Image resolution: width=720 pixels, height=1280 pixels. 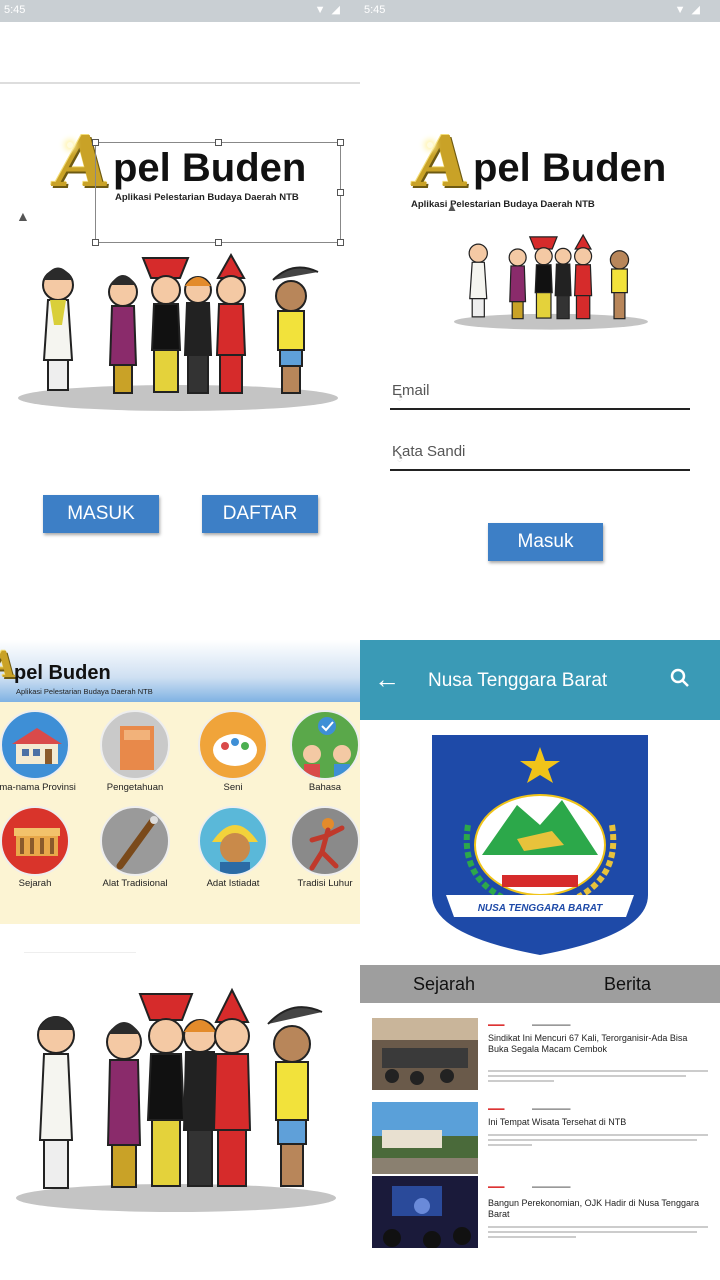 I want to click on house-icon, so click(x=35, y=745).